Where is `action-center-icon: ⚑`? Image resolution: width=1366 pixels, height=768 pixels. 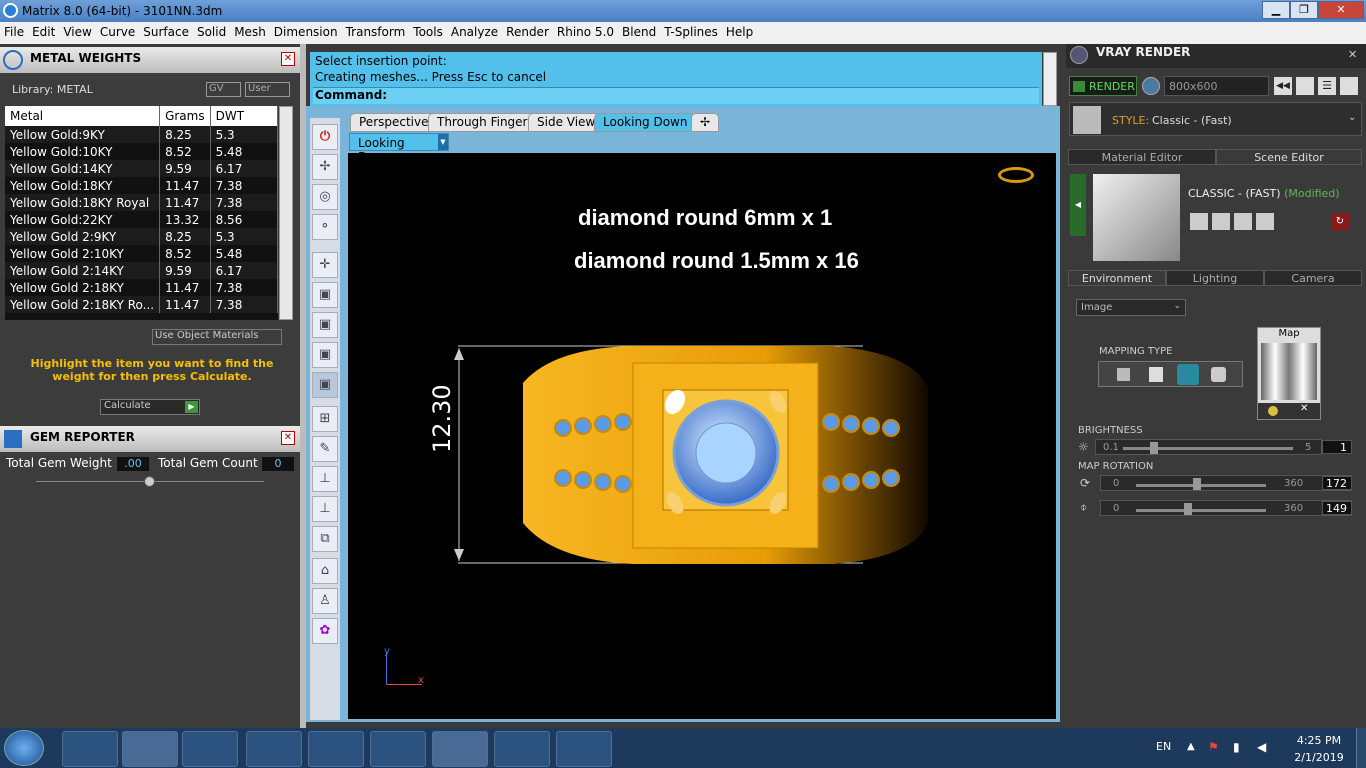 action-center-icon: ⚑ is located at coordinates (1213, 747).